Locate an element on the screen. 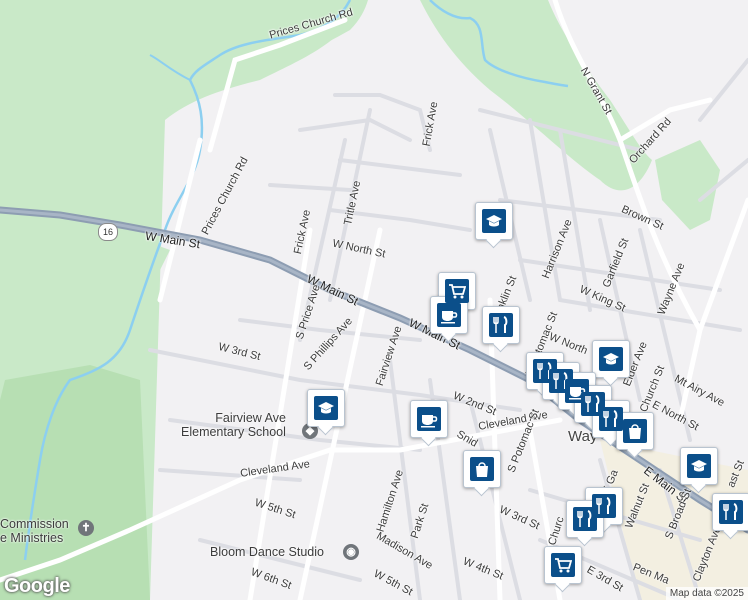 The width and height of the screenshot is (748, 600). marker-grocery-south is located at coordinates (563, 565).